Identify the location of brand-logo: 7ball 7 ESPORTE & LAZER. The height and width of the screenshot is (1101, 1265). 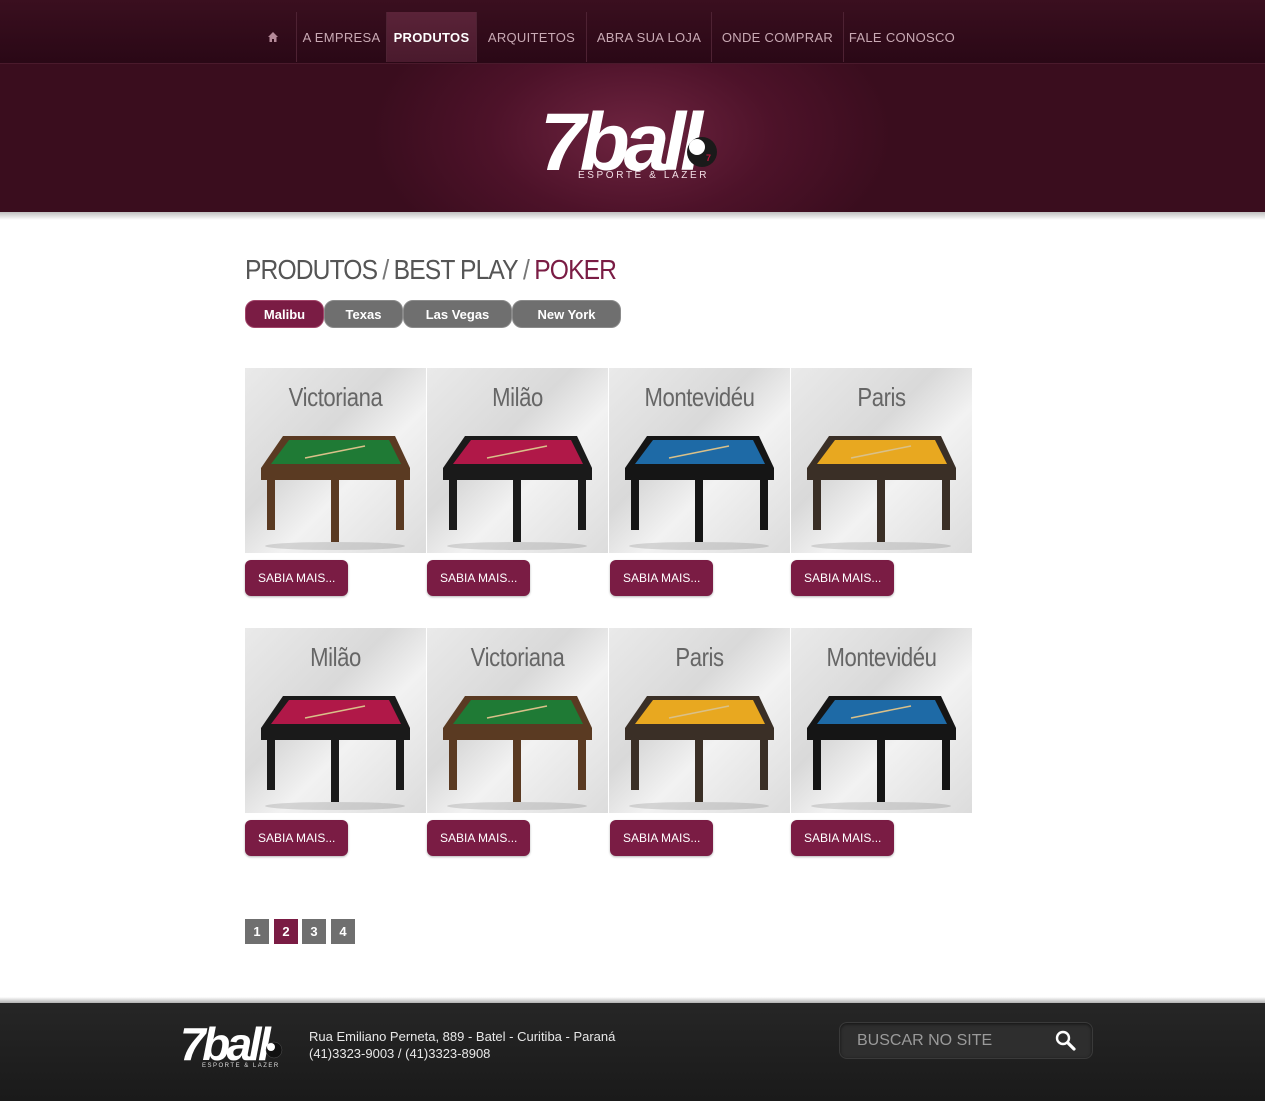
(632, 138).